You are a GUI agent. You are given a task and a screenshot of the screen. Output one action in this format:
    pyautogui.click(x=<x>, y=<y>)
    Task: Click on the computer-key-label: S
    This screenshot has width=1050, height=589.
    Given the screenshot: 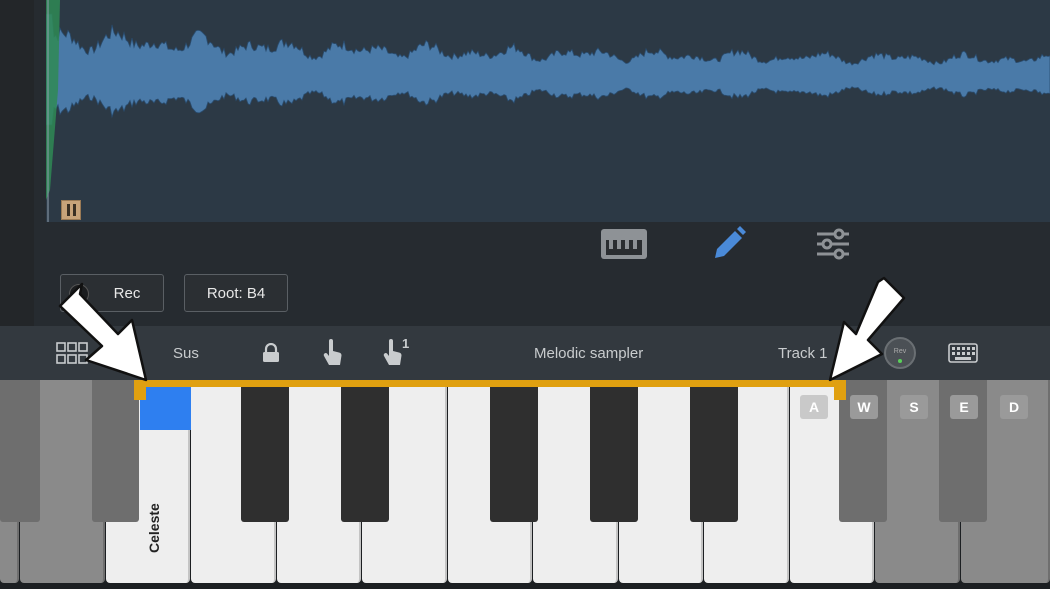 What is the action you would take?
    pyautogui.click(x=914, y=407)
    